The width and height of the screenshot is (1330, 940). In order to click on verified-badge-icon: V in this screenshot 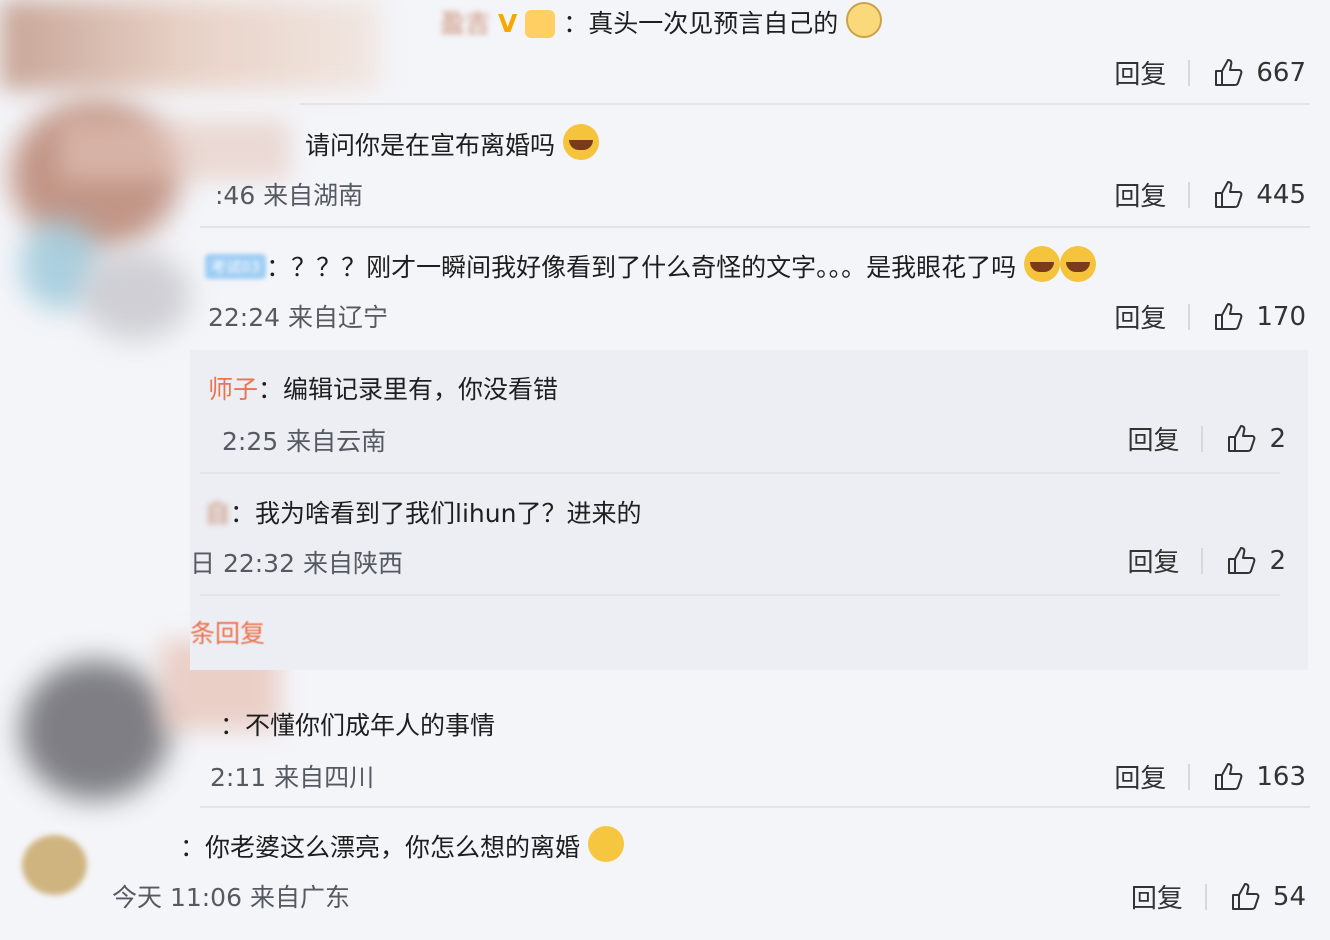, I will do `click(507, 23)`.